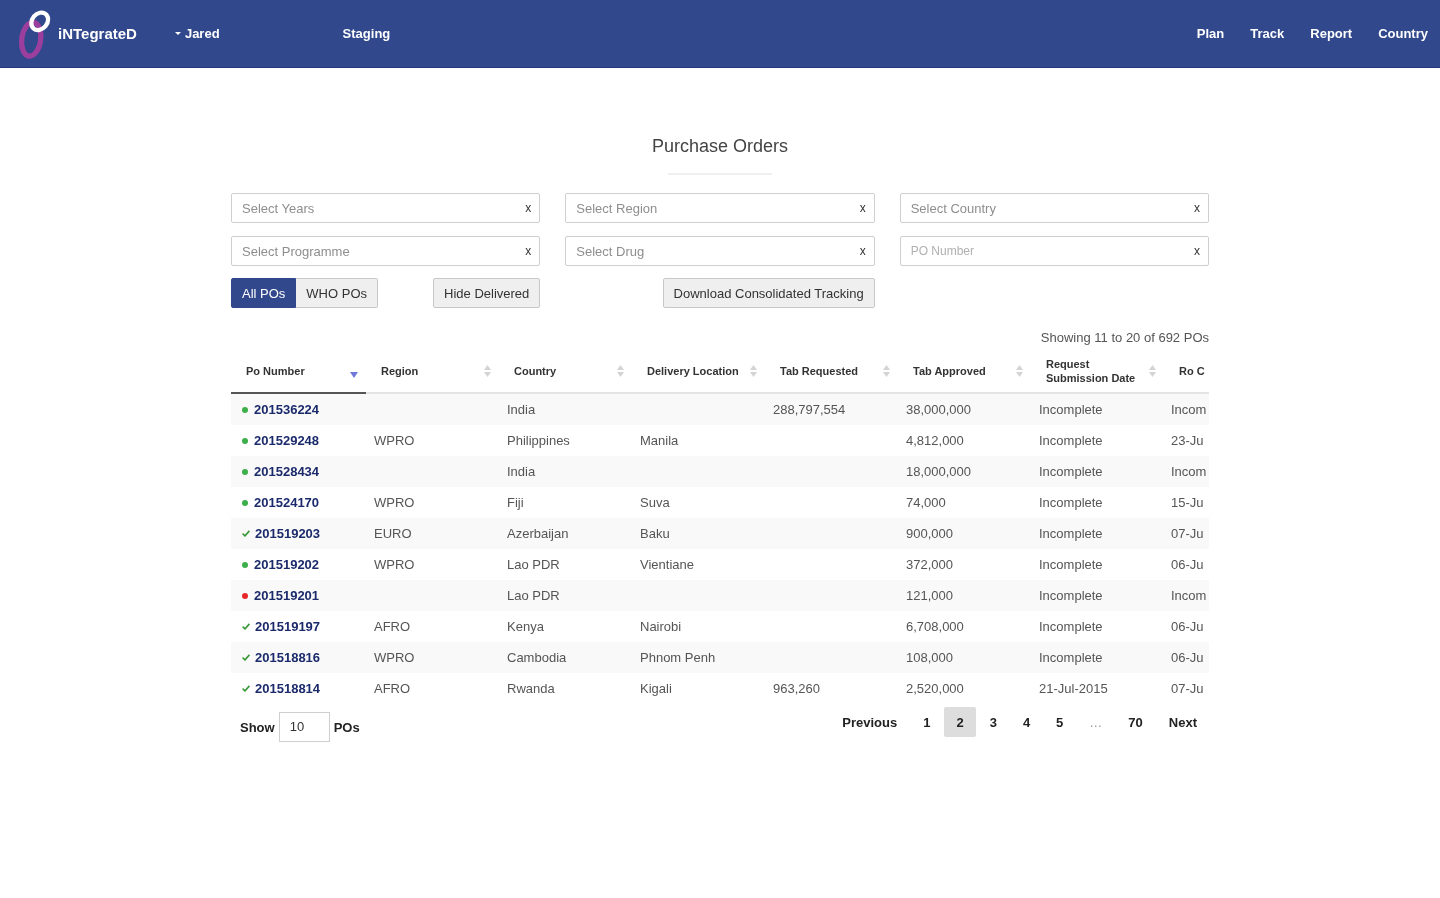  What do you see at coordinates (1403, 33) in the screenshot?
I see `nav-link: Country` at bounding box center [1403, 33].